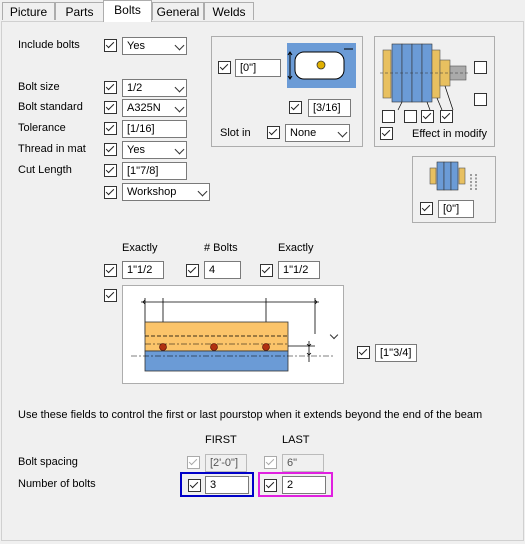 The image size is (525, 544). What do you see at coordinates (410, 116) in the screenshot?
I see `washer-mid-checkbox` at bounding box center [410, 116].